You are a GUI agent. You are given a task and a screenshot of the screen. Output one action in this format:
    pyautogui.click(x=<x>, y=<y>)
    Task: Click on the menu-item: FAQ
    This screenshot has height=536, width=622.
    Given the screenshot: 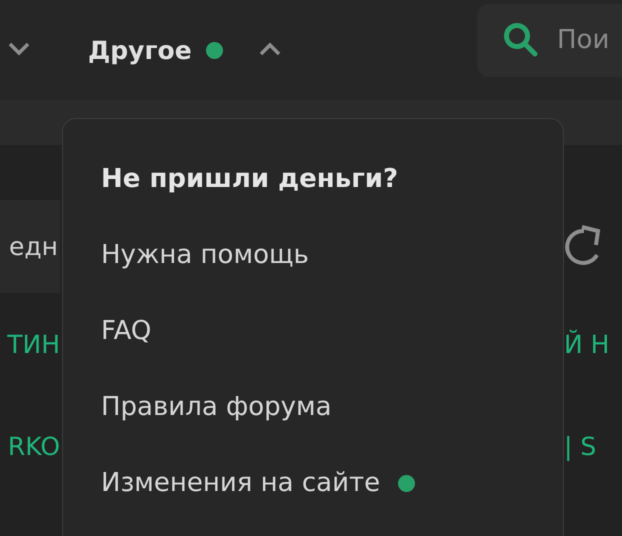 What is the action you would take?
    pyautogui.click(x=126, y=331)
    